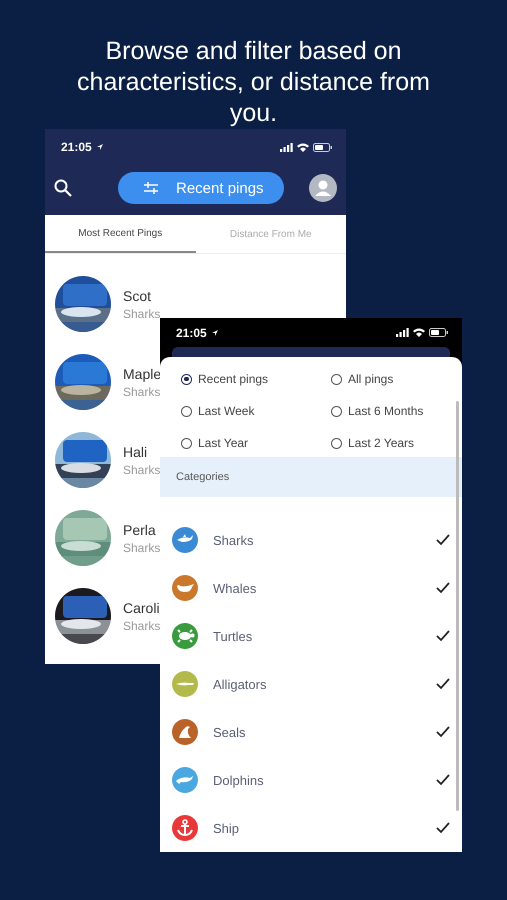 The image size is (507, 900). I want to click on scrollbar, so click(457, 606).